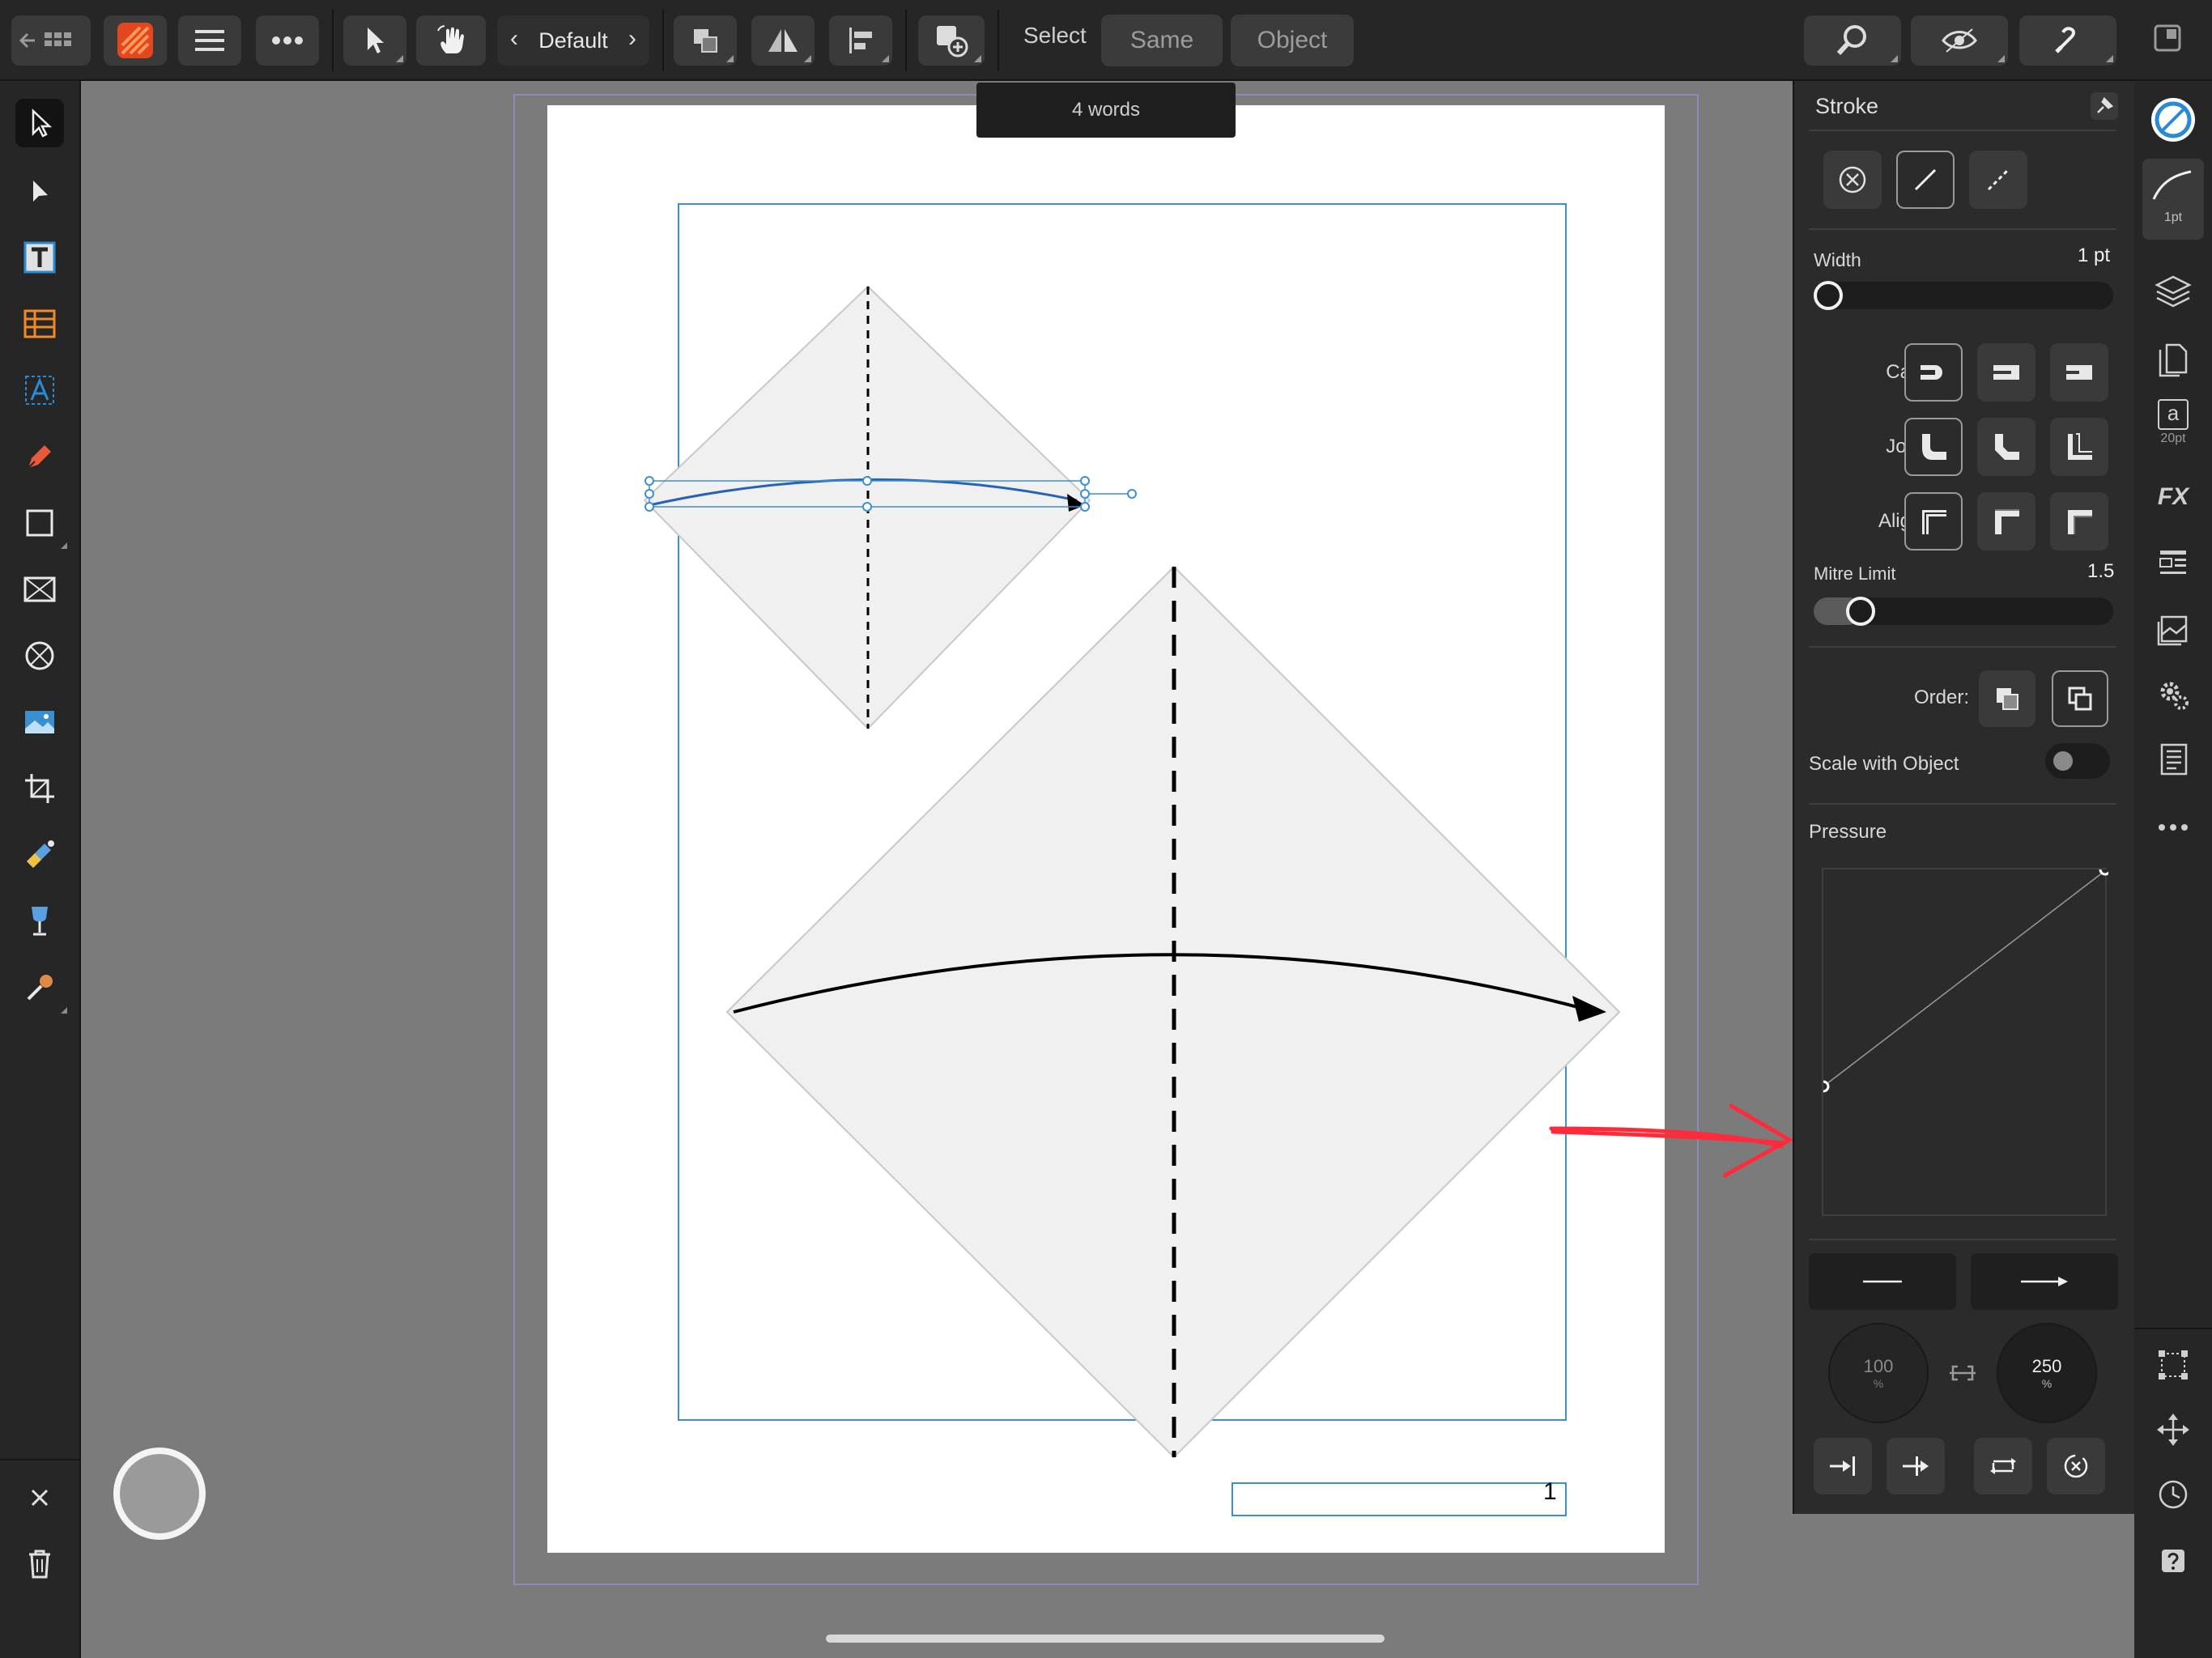 The width and height of the screenshot is (2212, 1658). I want to click on cap-square-button, so click(2079, 372).